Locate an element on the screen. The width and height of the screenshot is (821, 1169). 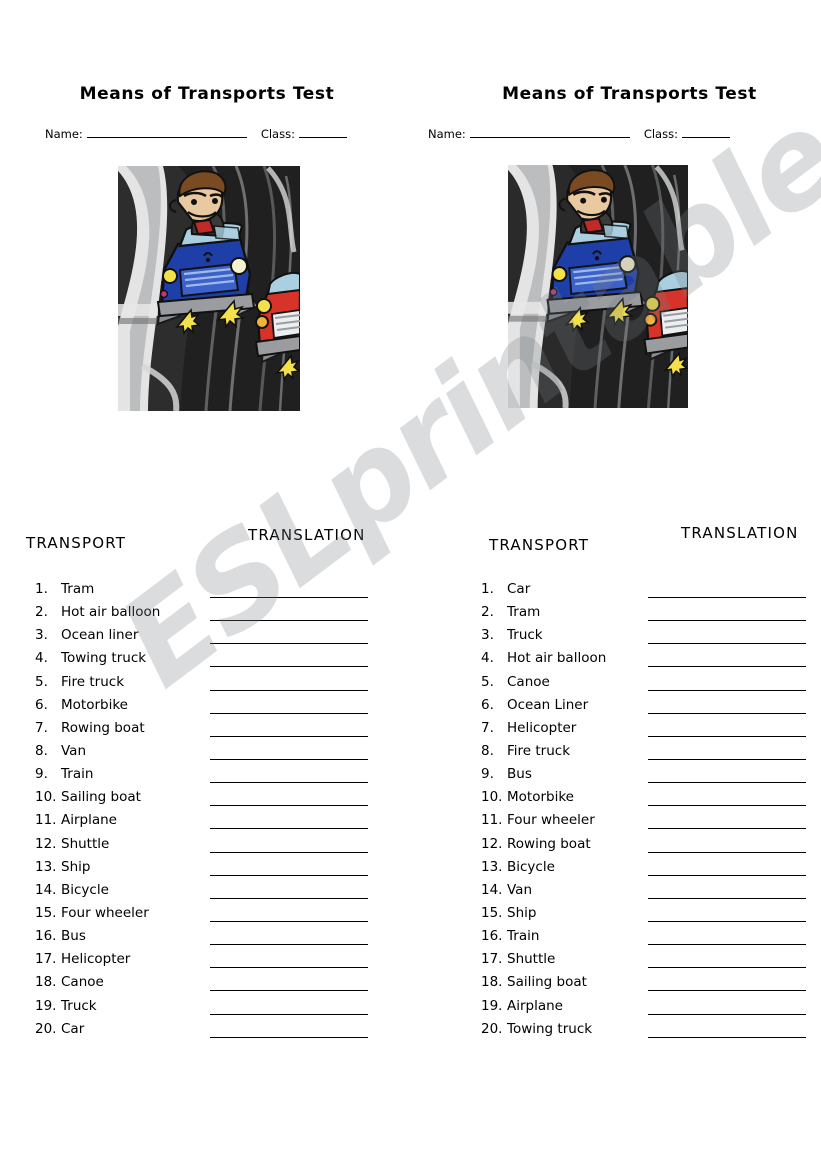
transport-term: Motorbike is located at coordinates (94, 704).